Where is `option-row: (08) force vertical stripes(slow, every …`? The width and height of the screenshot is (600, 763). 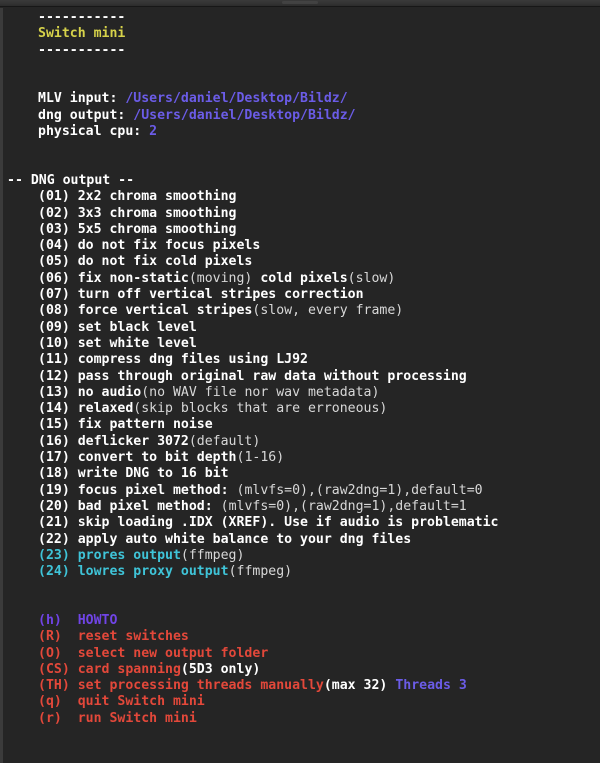
option-row: (08) force vertical stripes(slow, every … is located at coordinates (303, 311).